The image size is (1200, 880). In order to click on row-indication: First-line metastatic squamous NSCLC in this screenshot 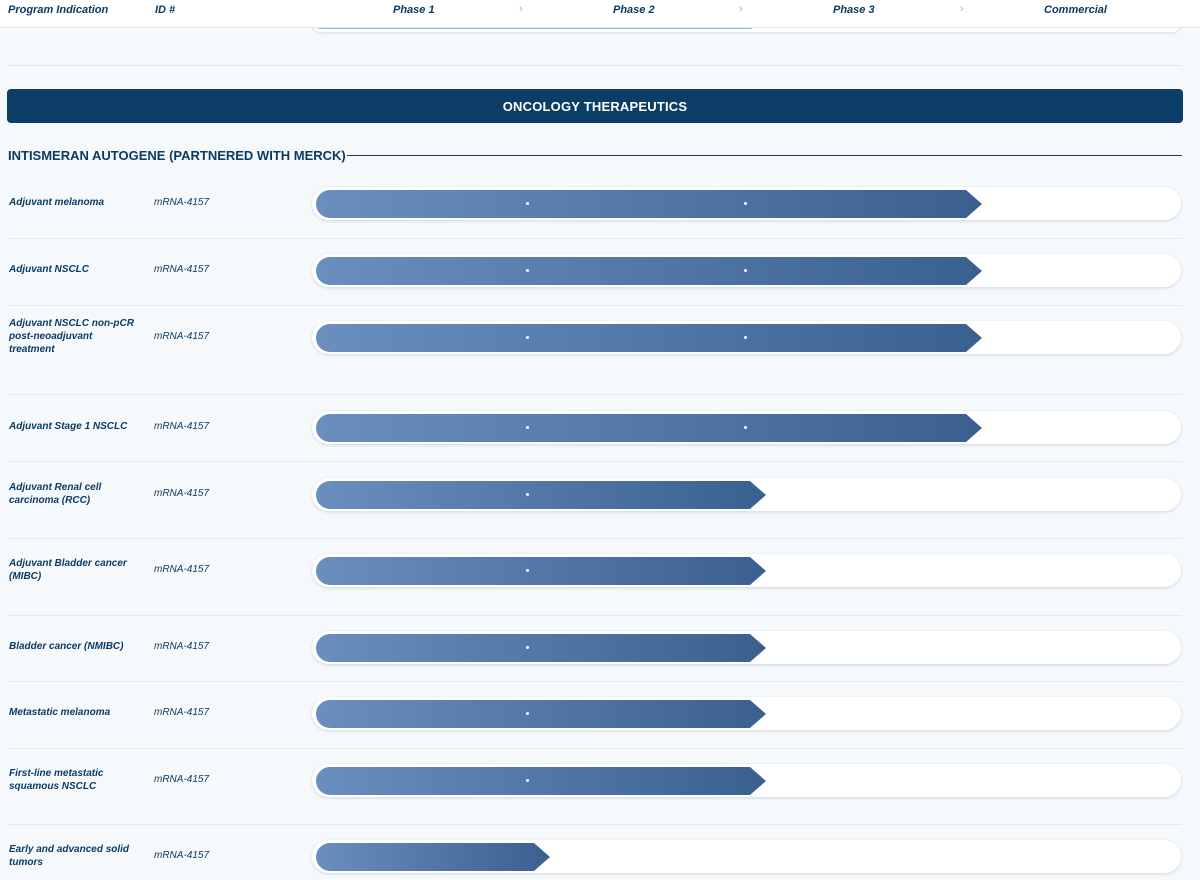, I will do `click(56, 780)`.